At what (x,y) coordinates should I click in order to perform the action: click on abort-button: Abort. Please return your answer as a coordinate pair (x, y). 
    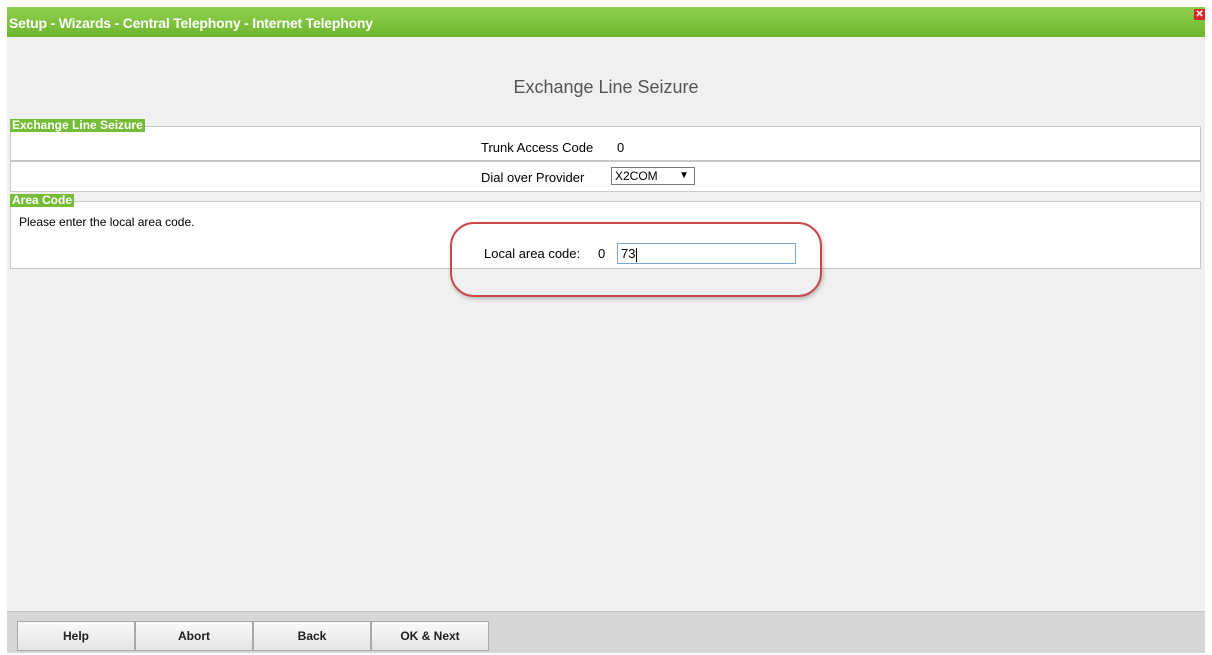
    Looking at the image, I should click on (194, 636).